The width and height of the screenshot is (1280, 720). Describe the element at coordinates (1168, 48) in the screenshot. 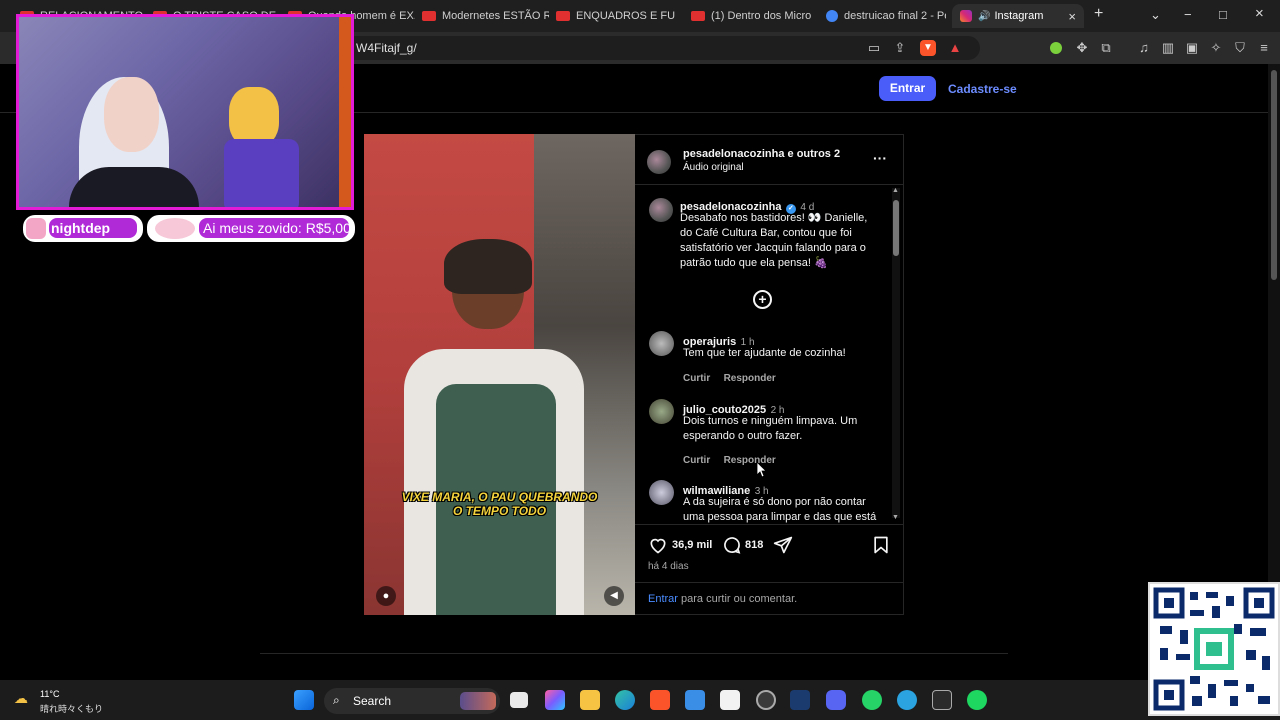

I see `sidebar-icon: ▥` at that location.